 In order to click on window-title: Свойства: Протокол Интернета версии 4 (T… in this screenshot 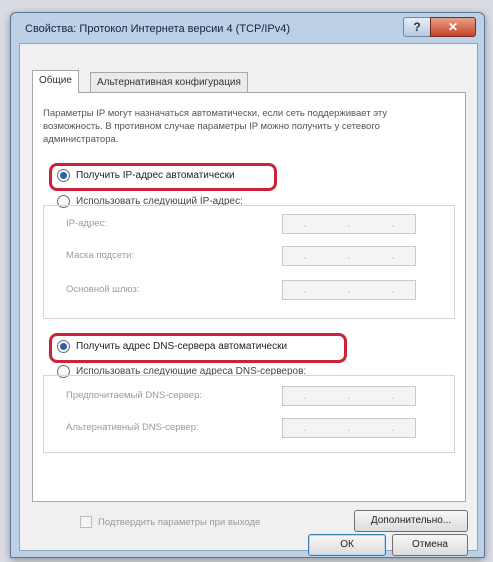, I will do `click(158, 29)`.